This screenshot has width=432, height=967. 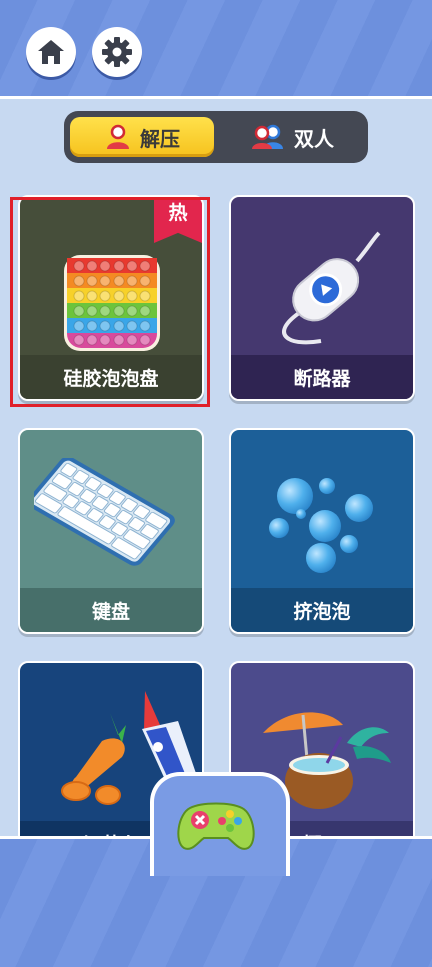 What do you see at coordinates (216, 137) in the screenshot?
I see `mode-toggle: 解压 双人` at bounding box center [216, 137].